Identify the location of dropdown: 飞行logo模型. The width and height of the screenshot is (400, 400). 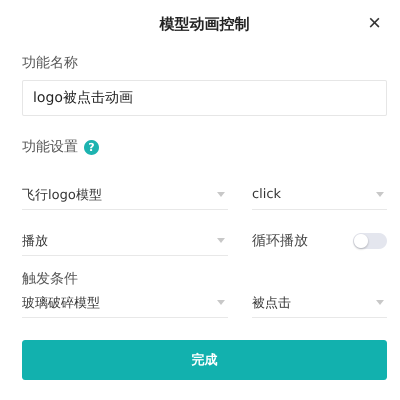
(125, 195).